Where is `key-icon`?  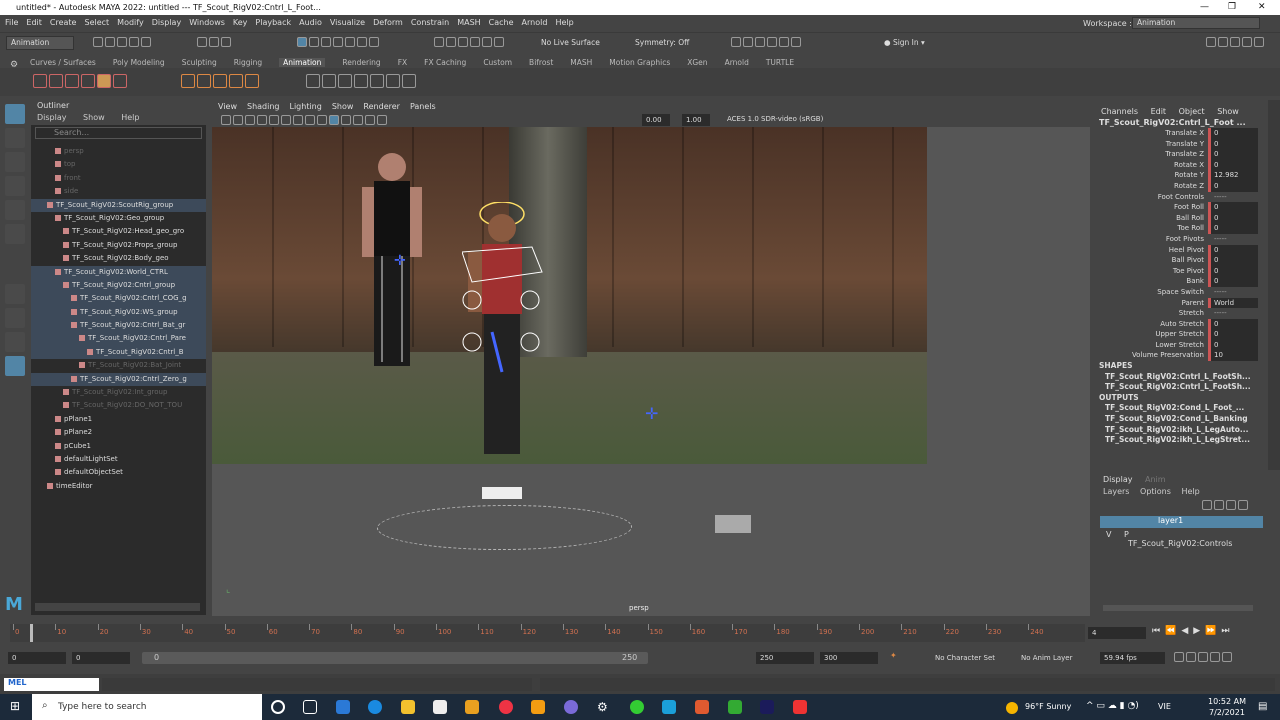 key-icon is located at coordinates (120, 81).